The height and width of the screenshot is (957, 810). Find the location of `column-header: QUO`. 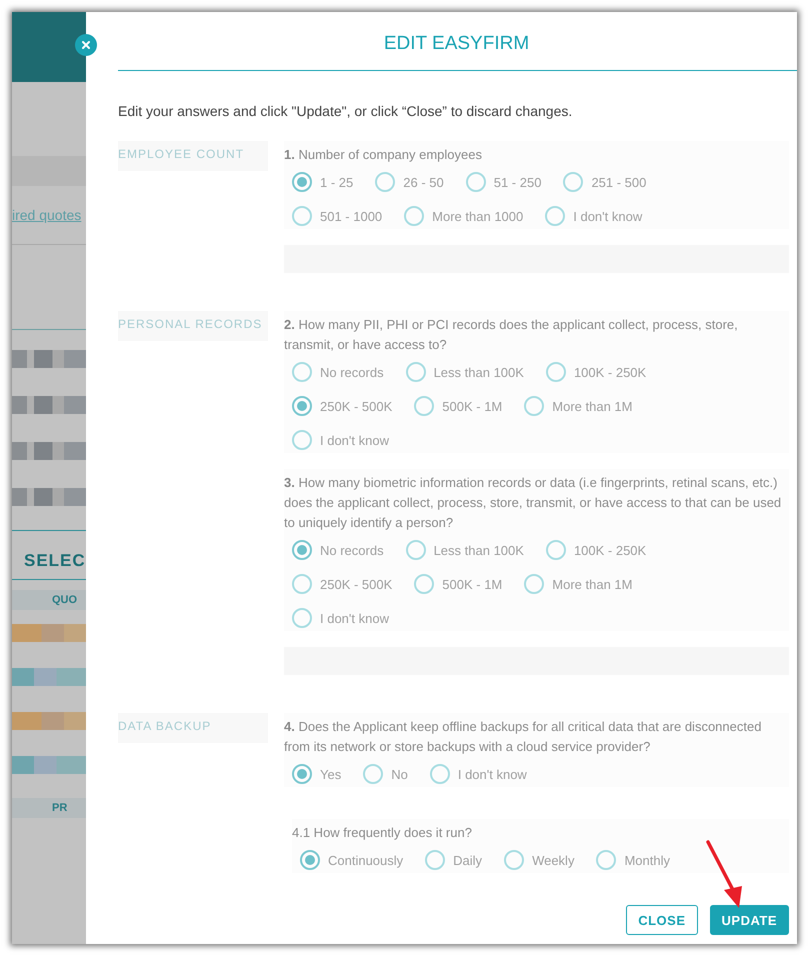

column-header: QUO is located at coordinates (49, 600).